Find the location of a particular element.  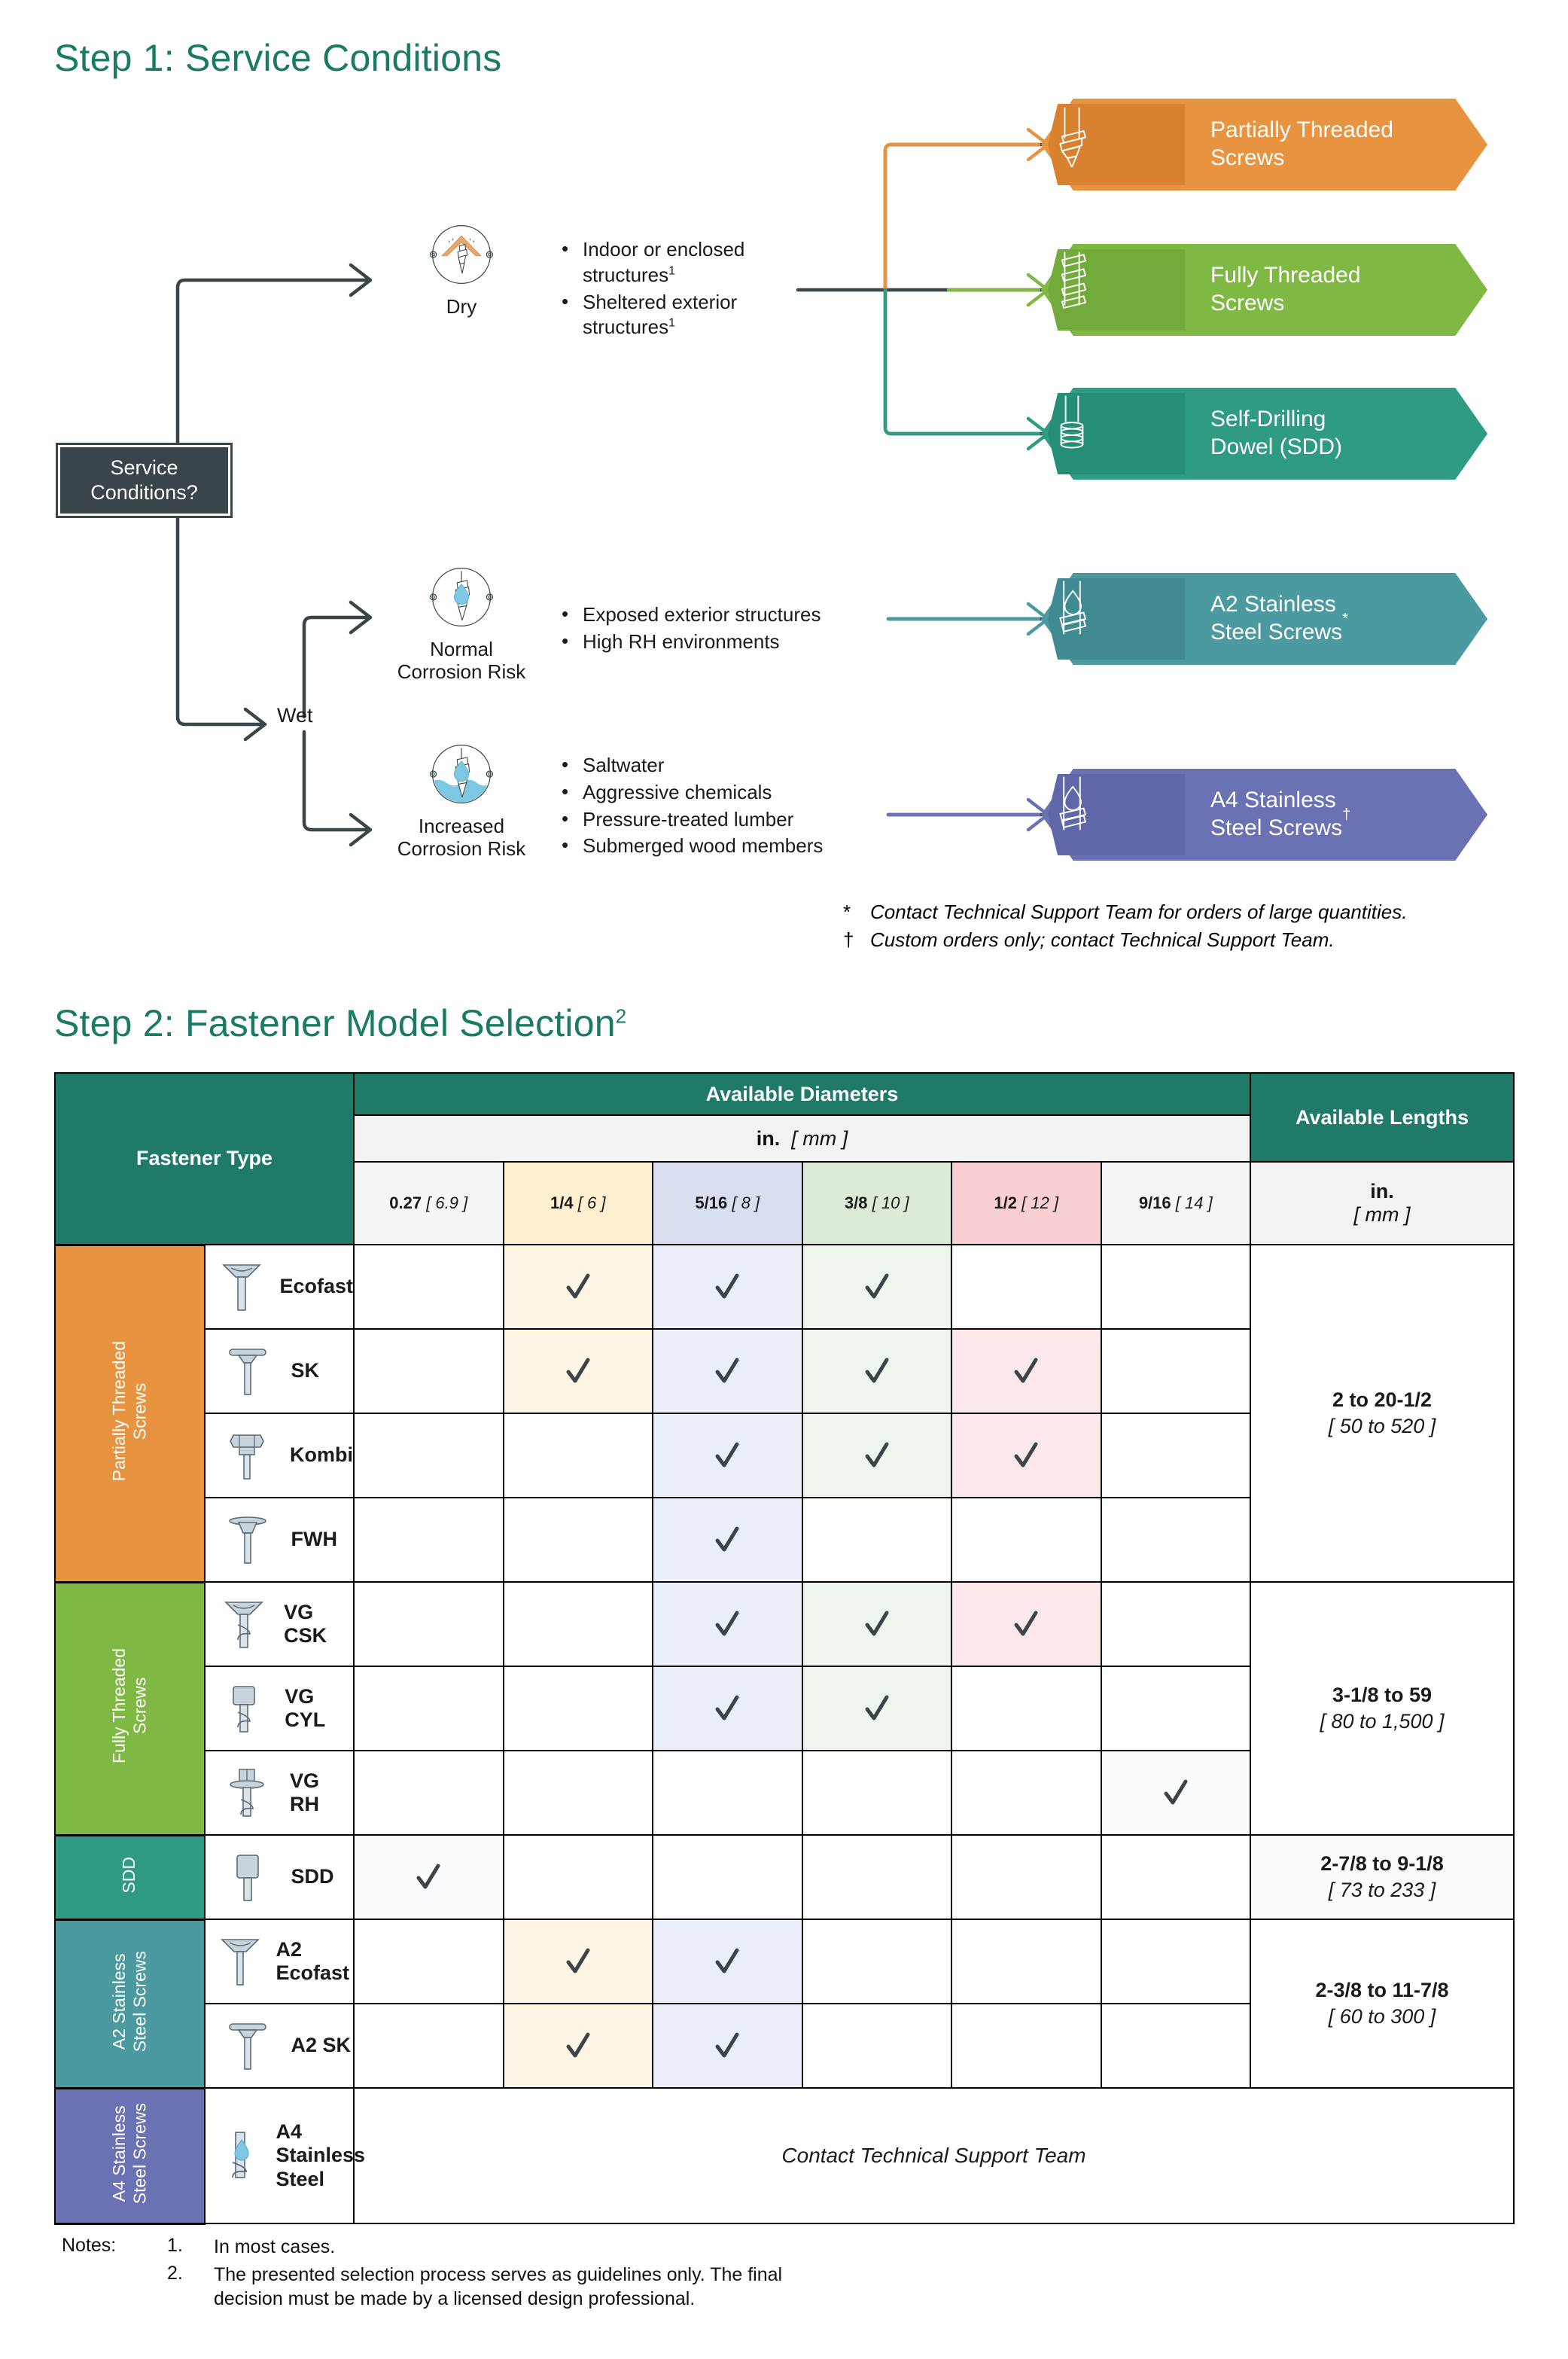

condition-node-increased: Increased Corrosion Risk is located at coordinates (461, 799).